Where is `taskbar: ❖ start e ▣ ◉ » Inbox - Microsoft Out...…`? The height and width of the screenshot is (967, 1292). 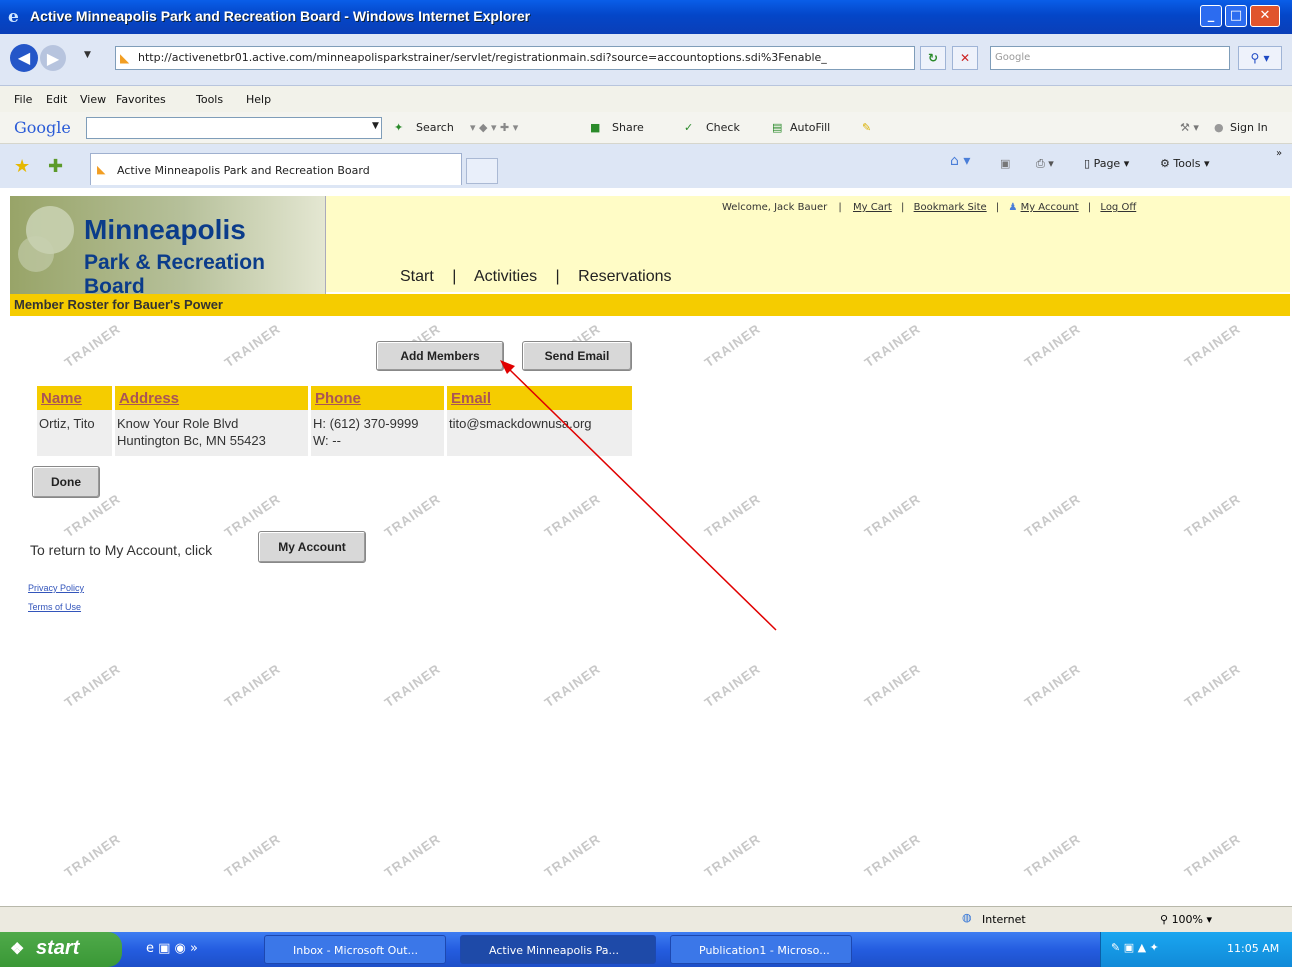 taskbar: ❖ start e ▣ ◉ » Inbox - Microsoft Out...… is located at coordinates (646, 949).